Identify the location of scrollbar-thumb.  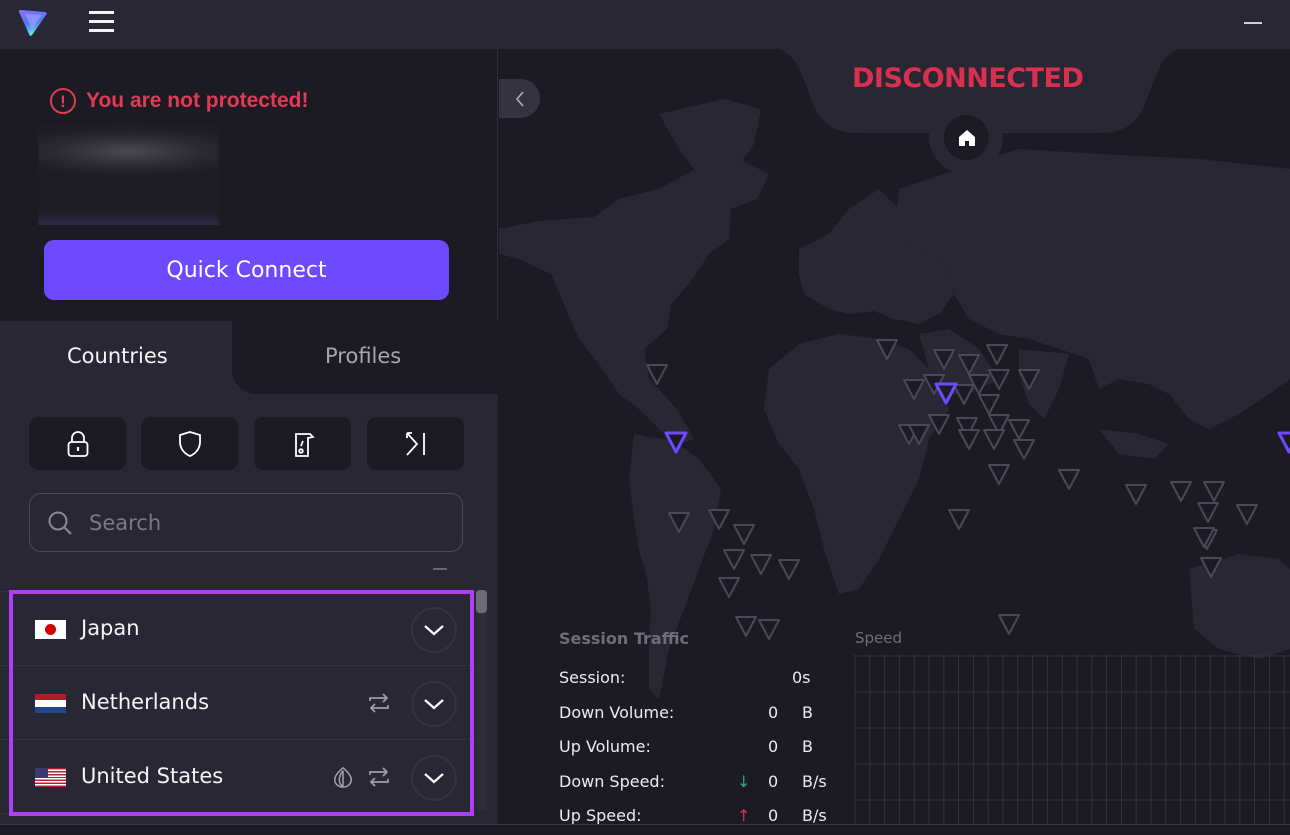
(481, 601).